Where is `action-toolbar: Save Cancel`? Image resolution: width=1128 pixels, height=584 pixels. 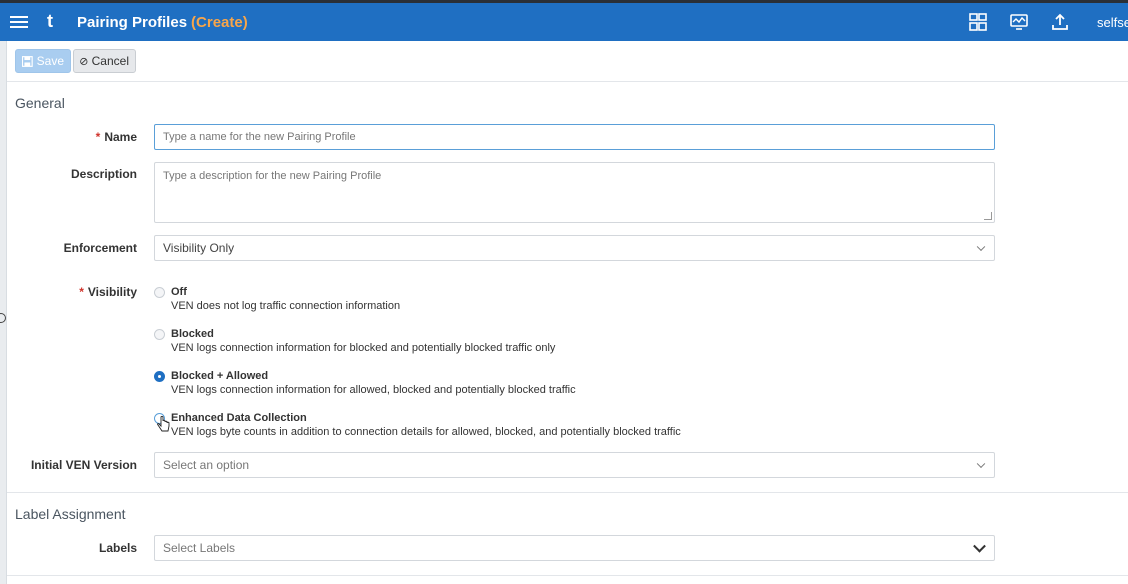
action-toolbar: Save Cancel is located at coordinates (567, 61).